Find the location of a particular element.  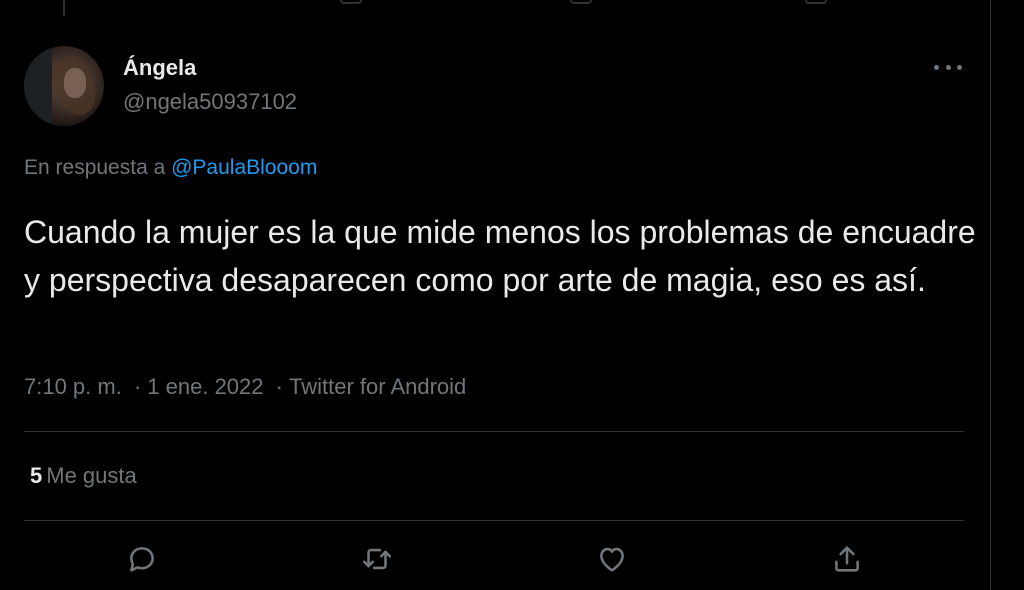

retweet-button is located at coordinates (377, 559).